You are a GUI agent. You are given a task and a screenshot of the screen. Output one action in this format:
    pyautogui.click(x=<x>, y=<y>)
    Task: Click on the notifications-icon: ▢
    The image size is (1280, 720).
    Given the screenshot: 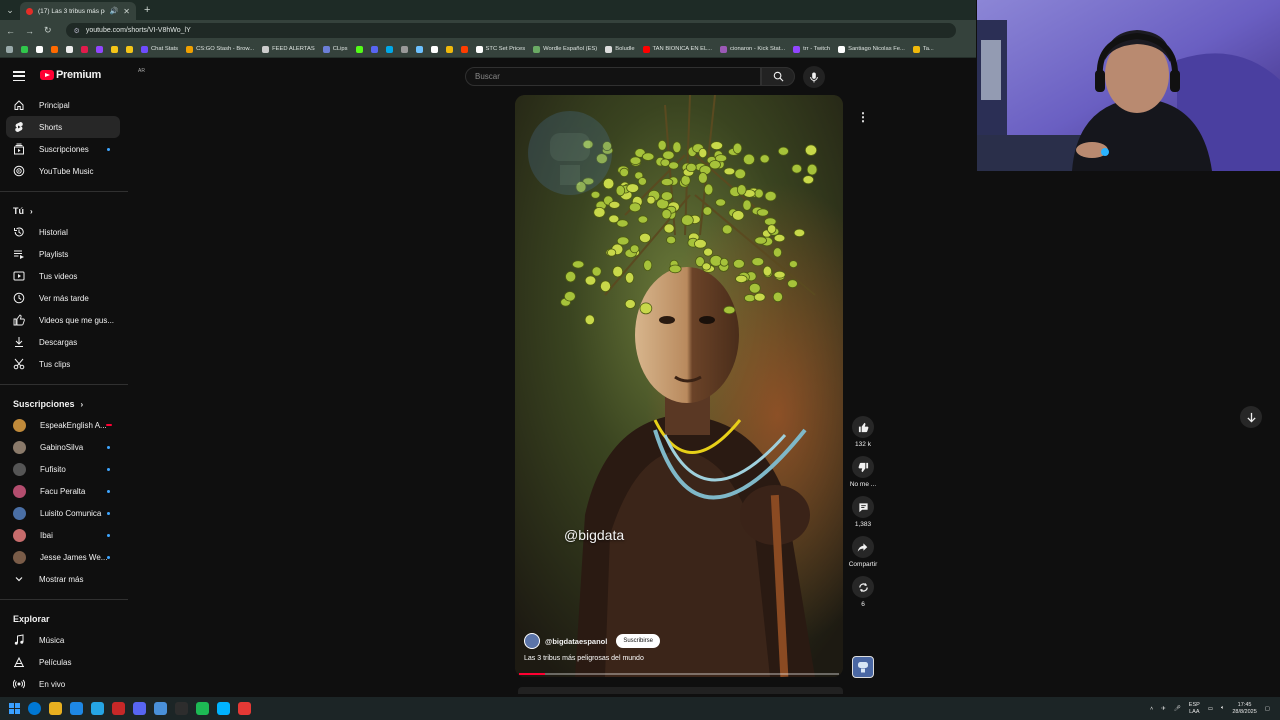 What is the action you would take?
    pyautogui.click(x=1267, y=709)
    